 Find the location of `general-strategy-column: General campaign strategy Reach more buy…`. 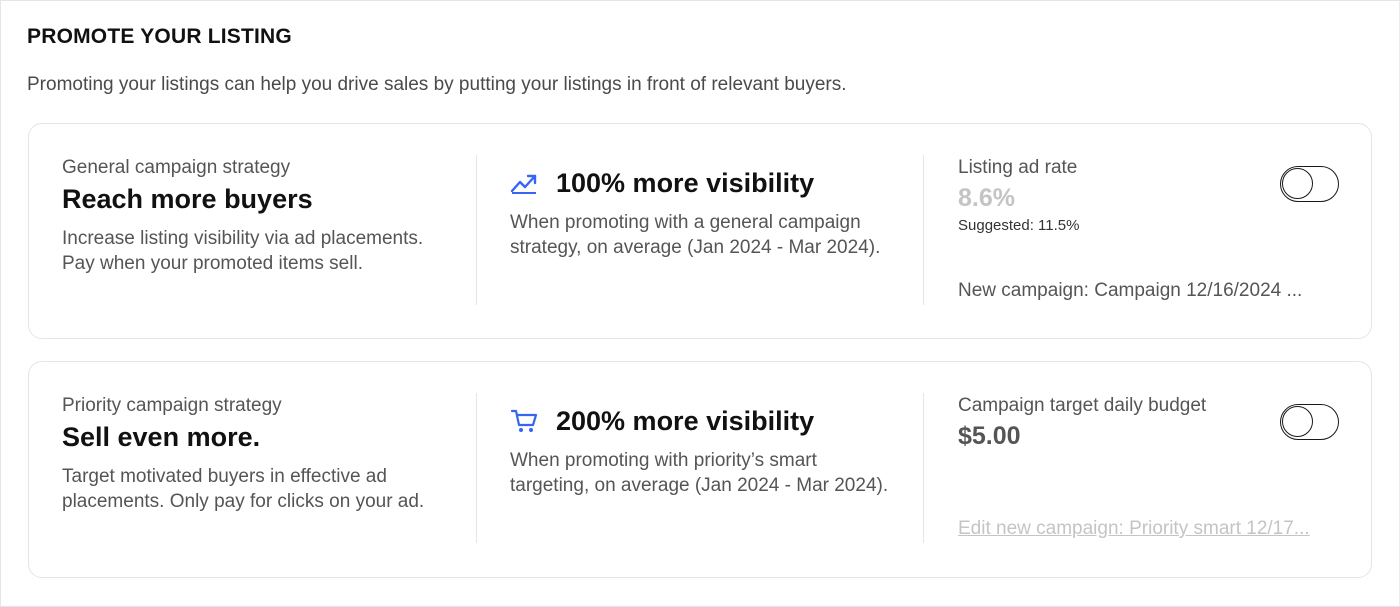

general-strategy-column: General campaign strategy Reach more buy… is located at coordinates (257, 216).